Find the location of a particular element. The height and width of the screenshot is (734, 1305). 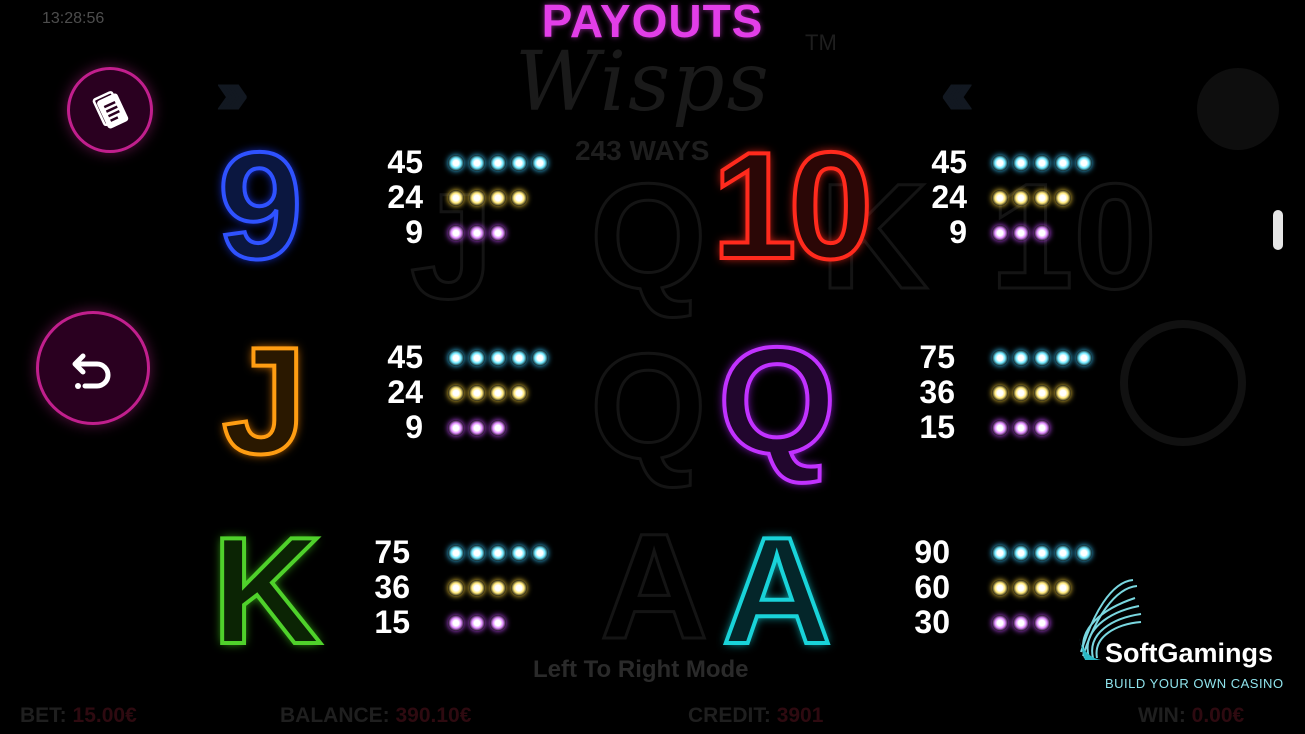

bet-display: BET: 15.00€ is located at coordinates (78, 716).